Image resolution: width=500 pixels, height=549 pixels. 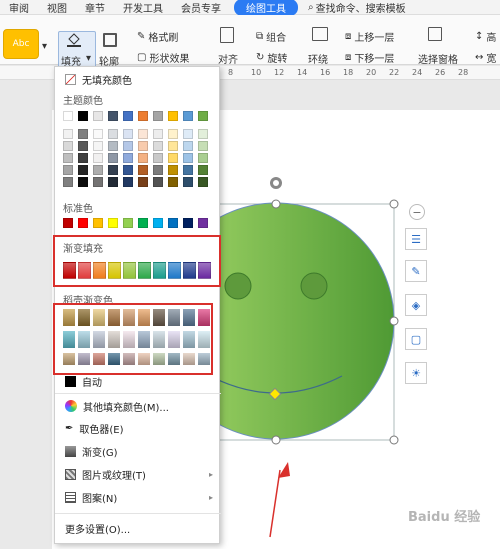 What do you see at coordinates (416, 305) in the screenshot?
I see `fill-bucket-icon: ◈` at bounding box center [416, 305].